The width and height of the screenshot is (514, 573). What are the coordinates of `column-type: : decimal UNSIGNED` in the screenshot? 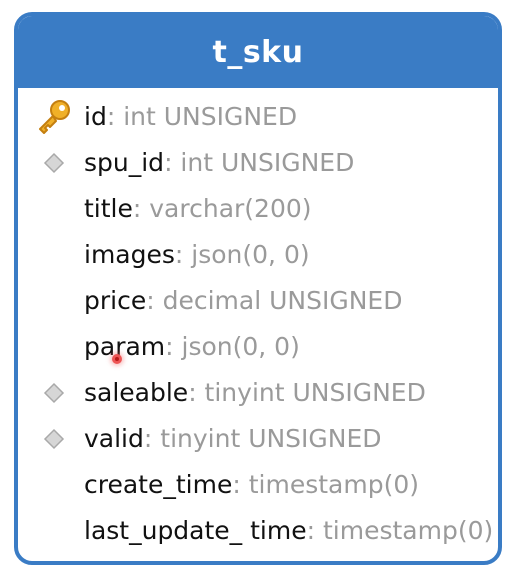 It's located at (274, 300).